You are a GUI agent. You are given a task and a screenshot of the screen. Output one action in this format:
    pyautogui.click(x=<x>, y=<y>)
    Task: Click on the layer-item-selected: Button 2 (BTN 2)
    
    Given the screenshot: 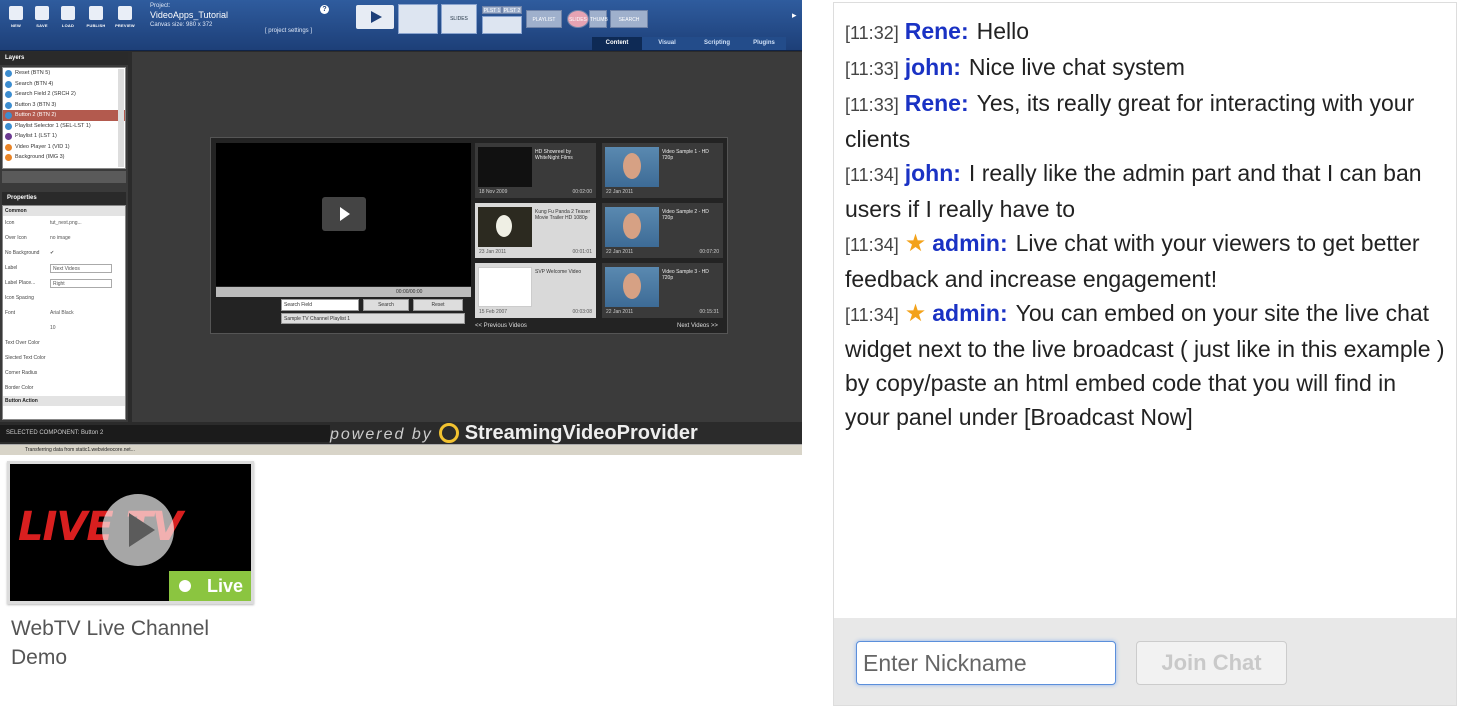 What is the action you would take?
    pyautogui.click(x=64, y=115)
    